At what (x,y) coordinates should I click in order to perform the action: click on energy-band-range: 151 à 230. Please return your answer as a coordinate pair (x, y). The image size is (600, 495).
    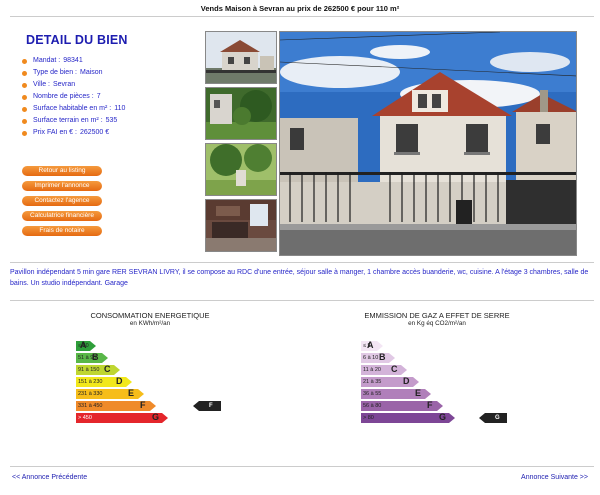
    Looking at the image, I should click on (90, 382).